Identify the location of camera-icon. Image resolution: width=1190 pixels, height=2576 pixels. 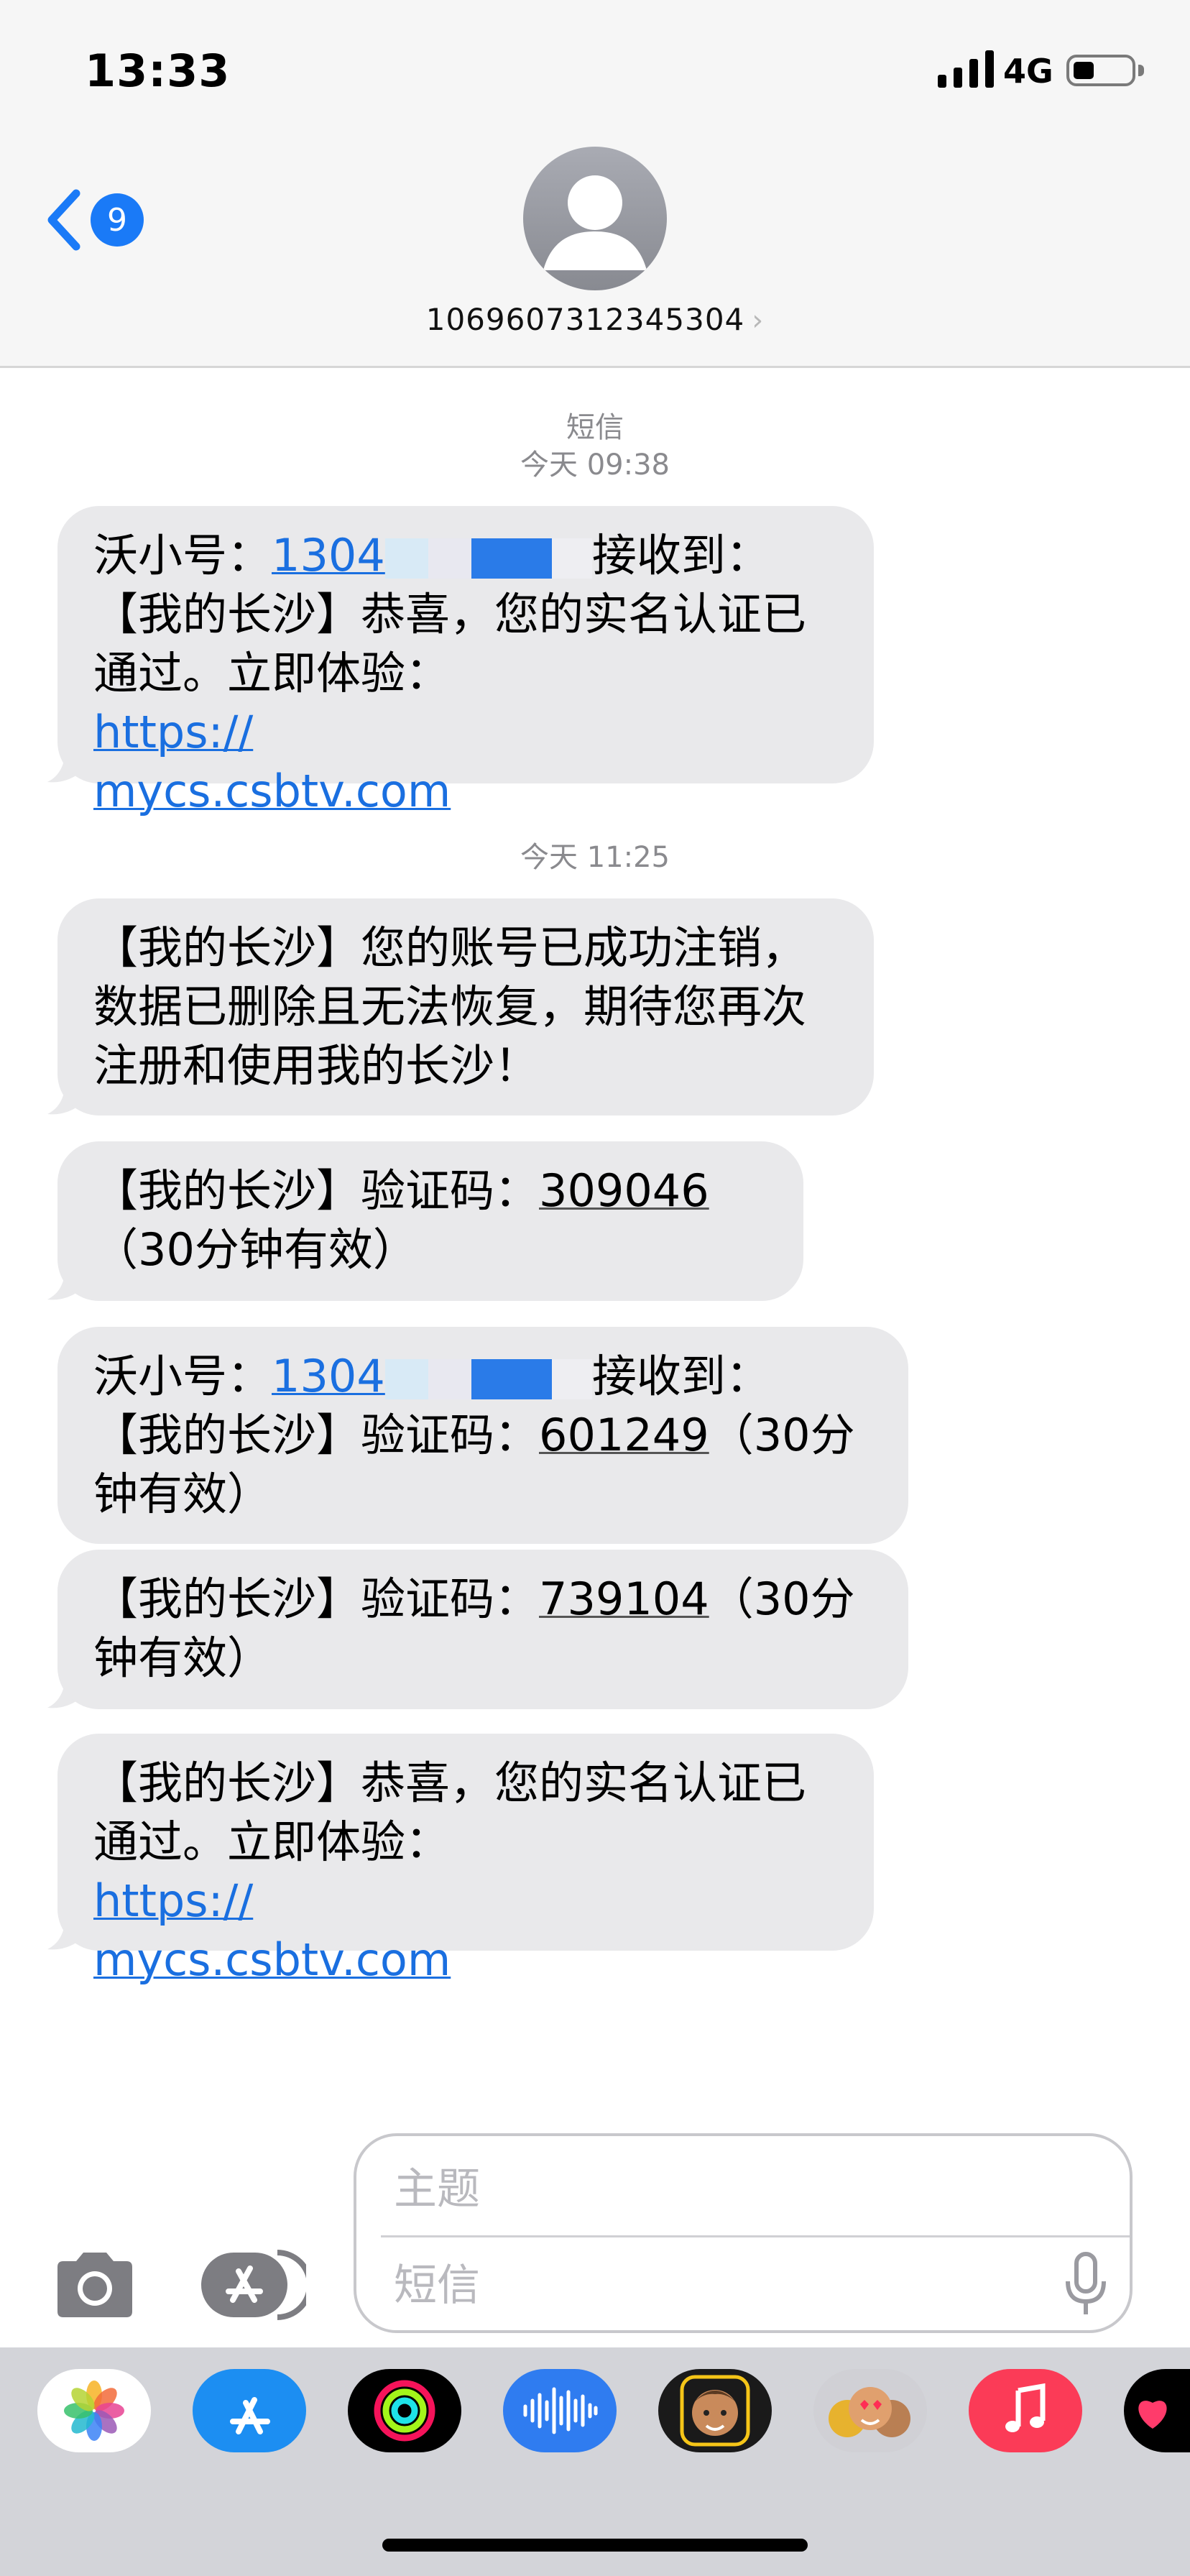
(94, 2284).